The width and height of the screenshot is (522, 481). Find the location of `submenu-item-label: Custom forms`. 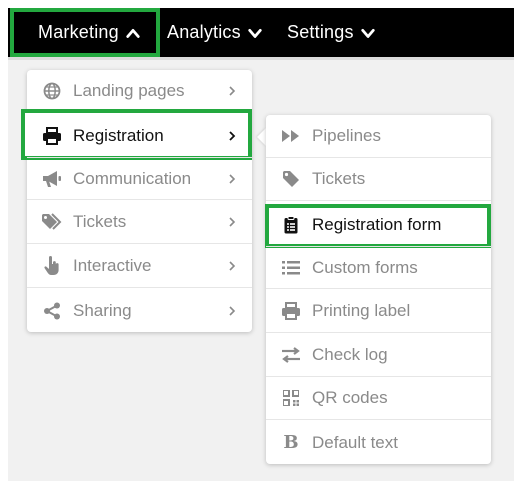

submenu-item-label: Custom forms is located at coordinates (365, 267).